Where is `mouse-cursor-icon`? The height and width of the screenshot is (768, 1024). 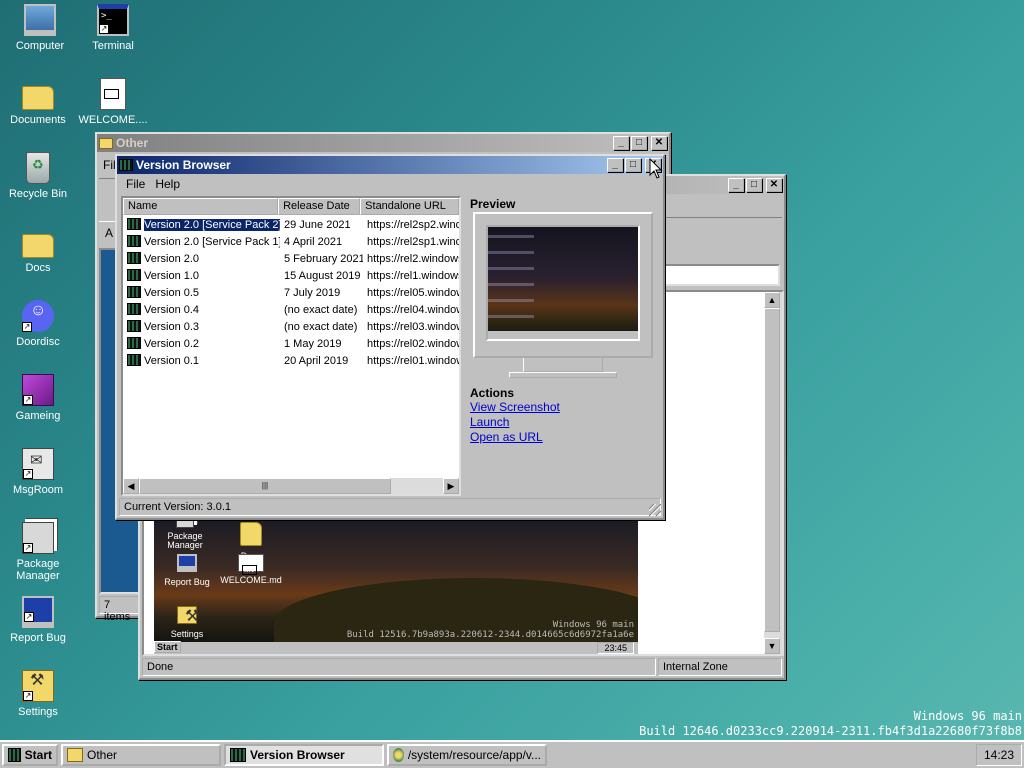
mouse-cursor-icon is located at coordinates (656, 168).